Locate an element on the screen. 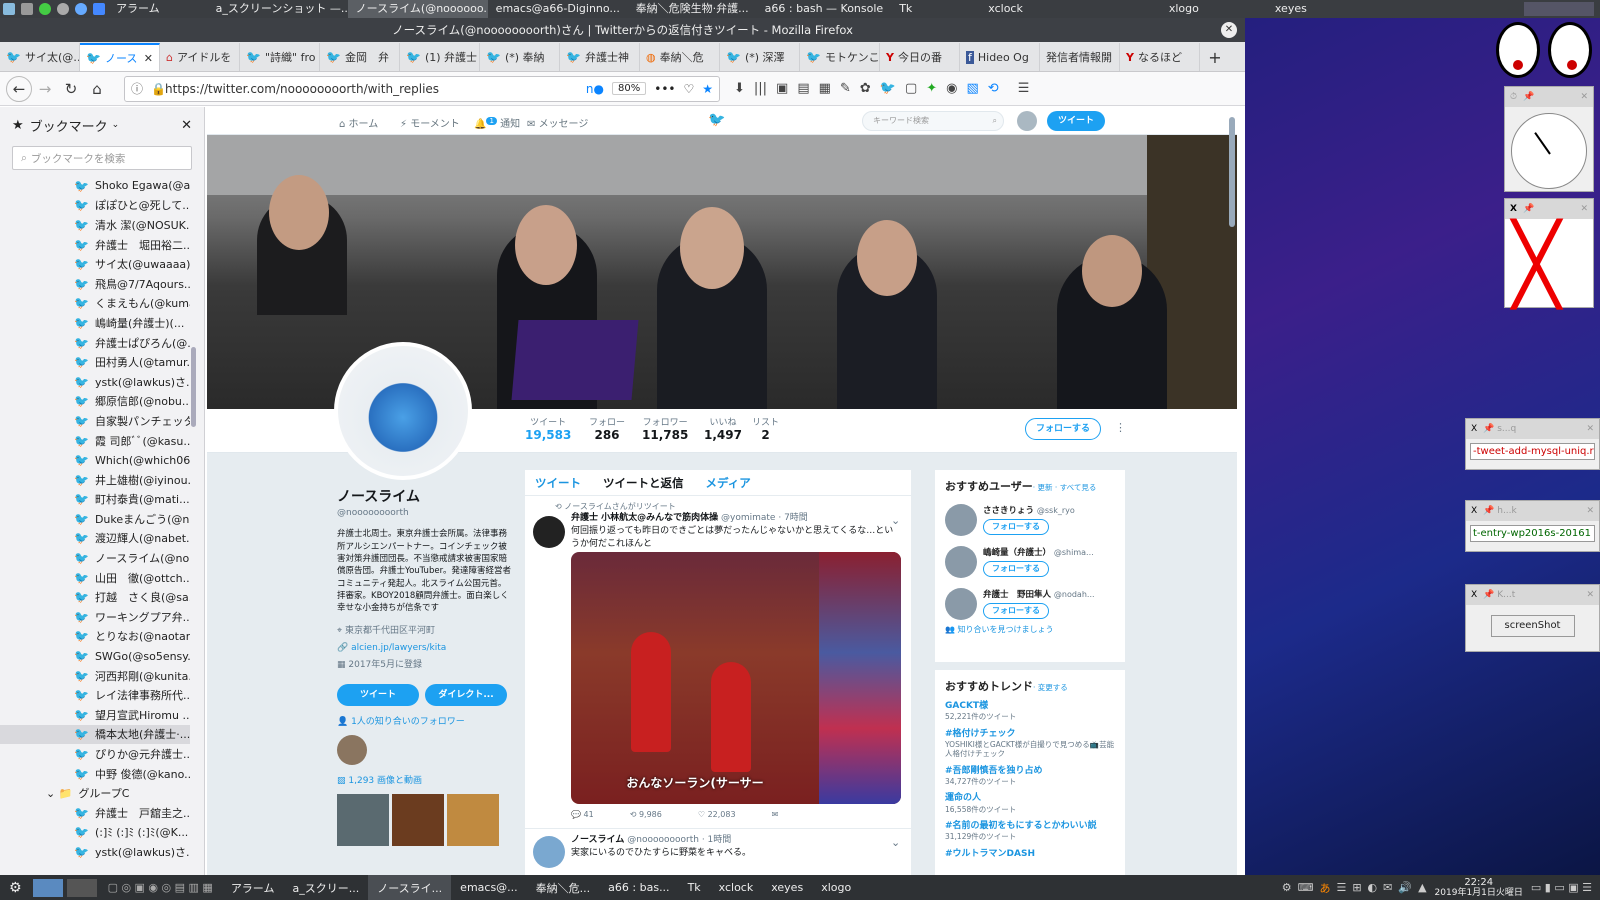 The image size is (1600, 900). twitter-icon: 🐦 is located at coordinates (888, 88).